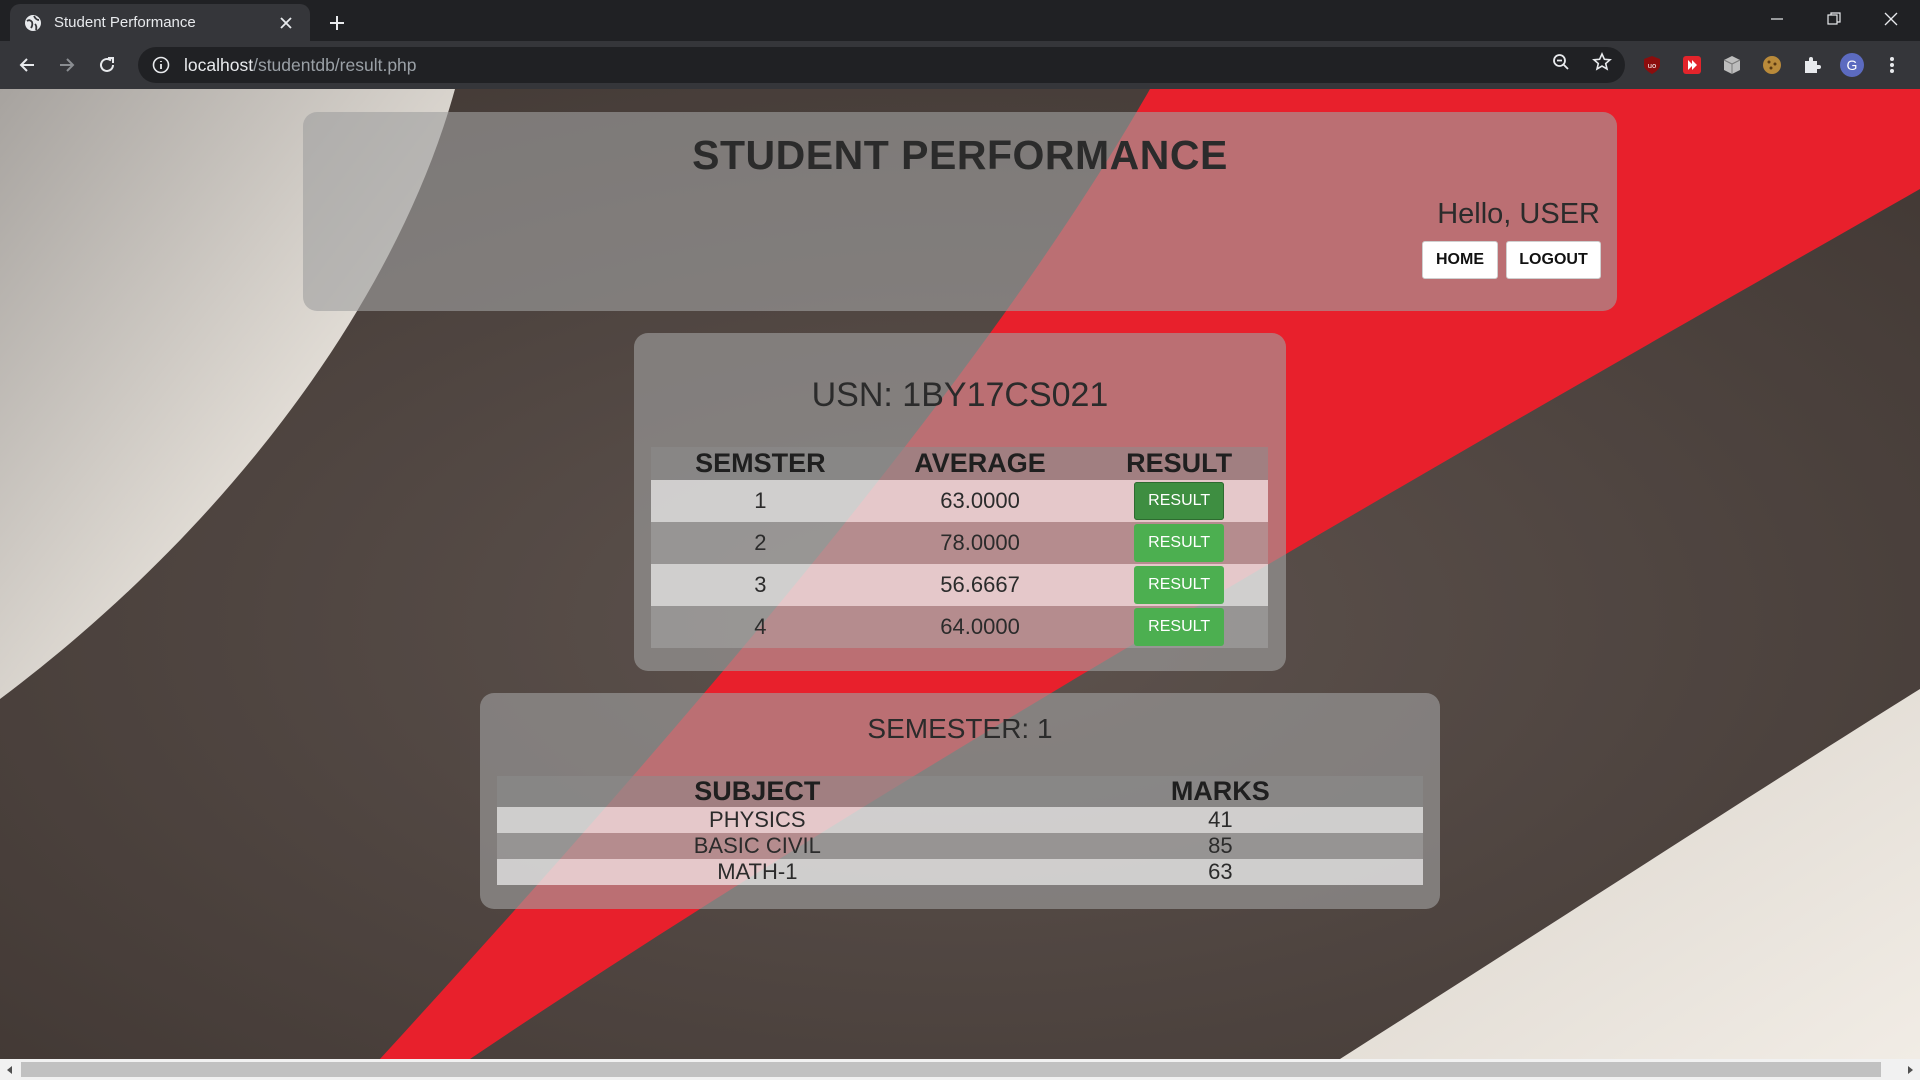  I want to click on new-tab-icon, so click(337, 23).